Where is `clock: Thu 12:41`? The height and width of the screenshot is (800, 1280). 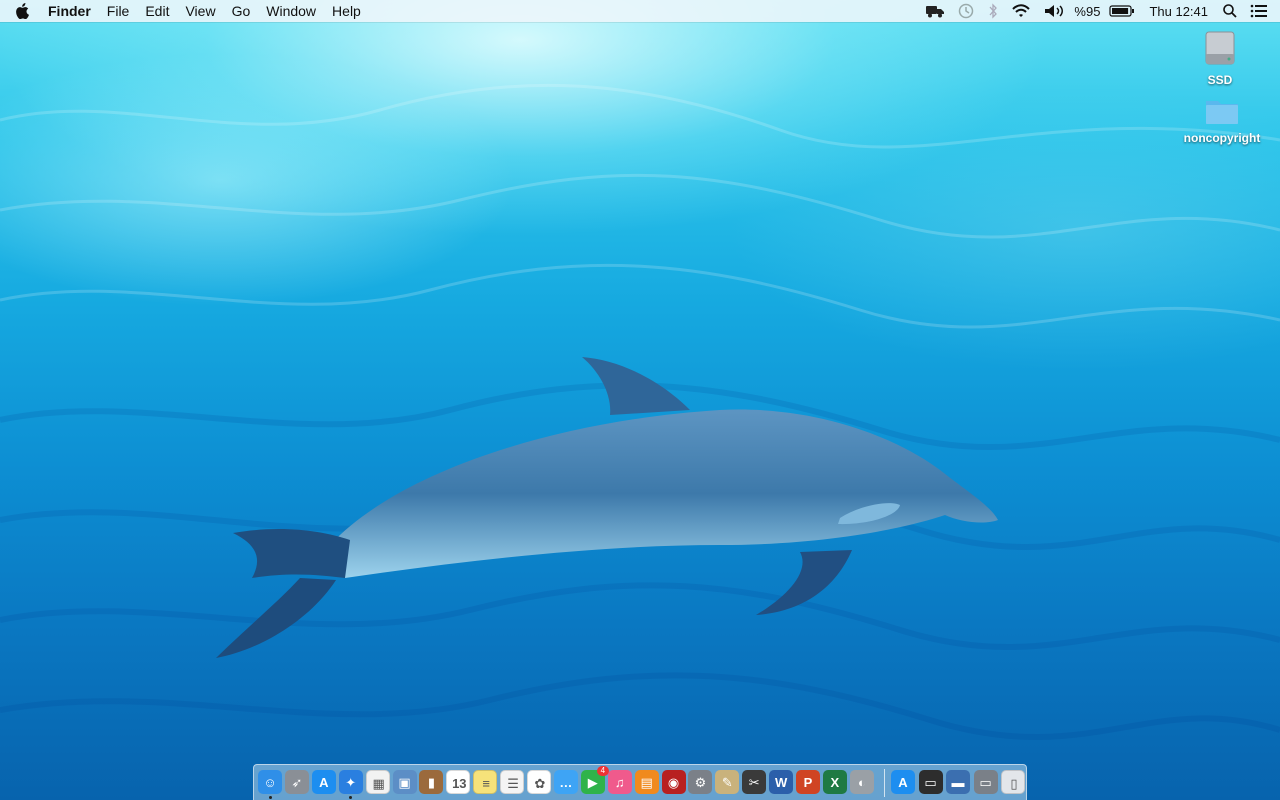
clock: Thu 12:41 is located at coordinates (1178, 11).